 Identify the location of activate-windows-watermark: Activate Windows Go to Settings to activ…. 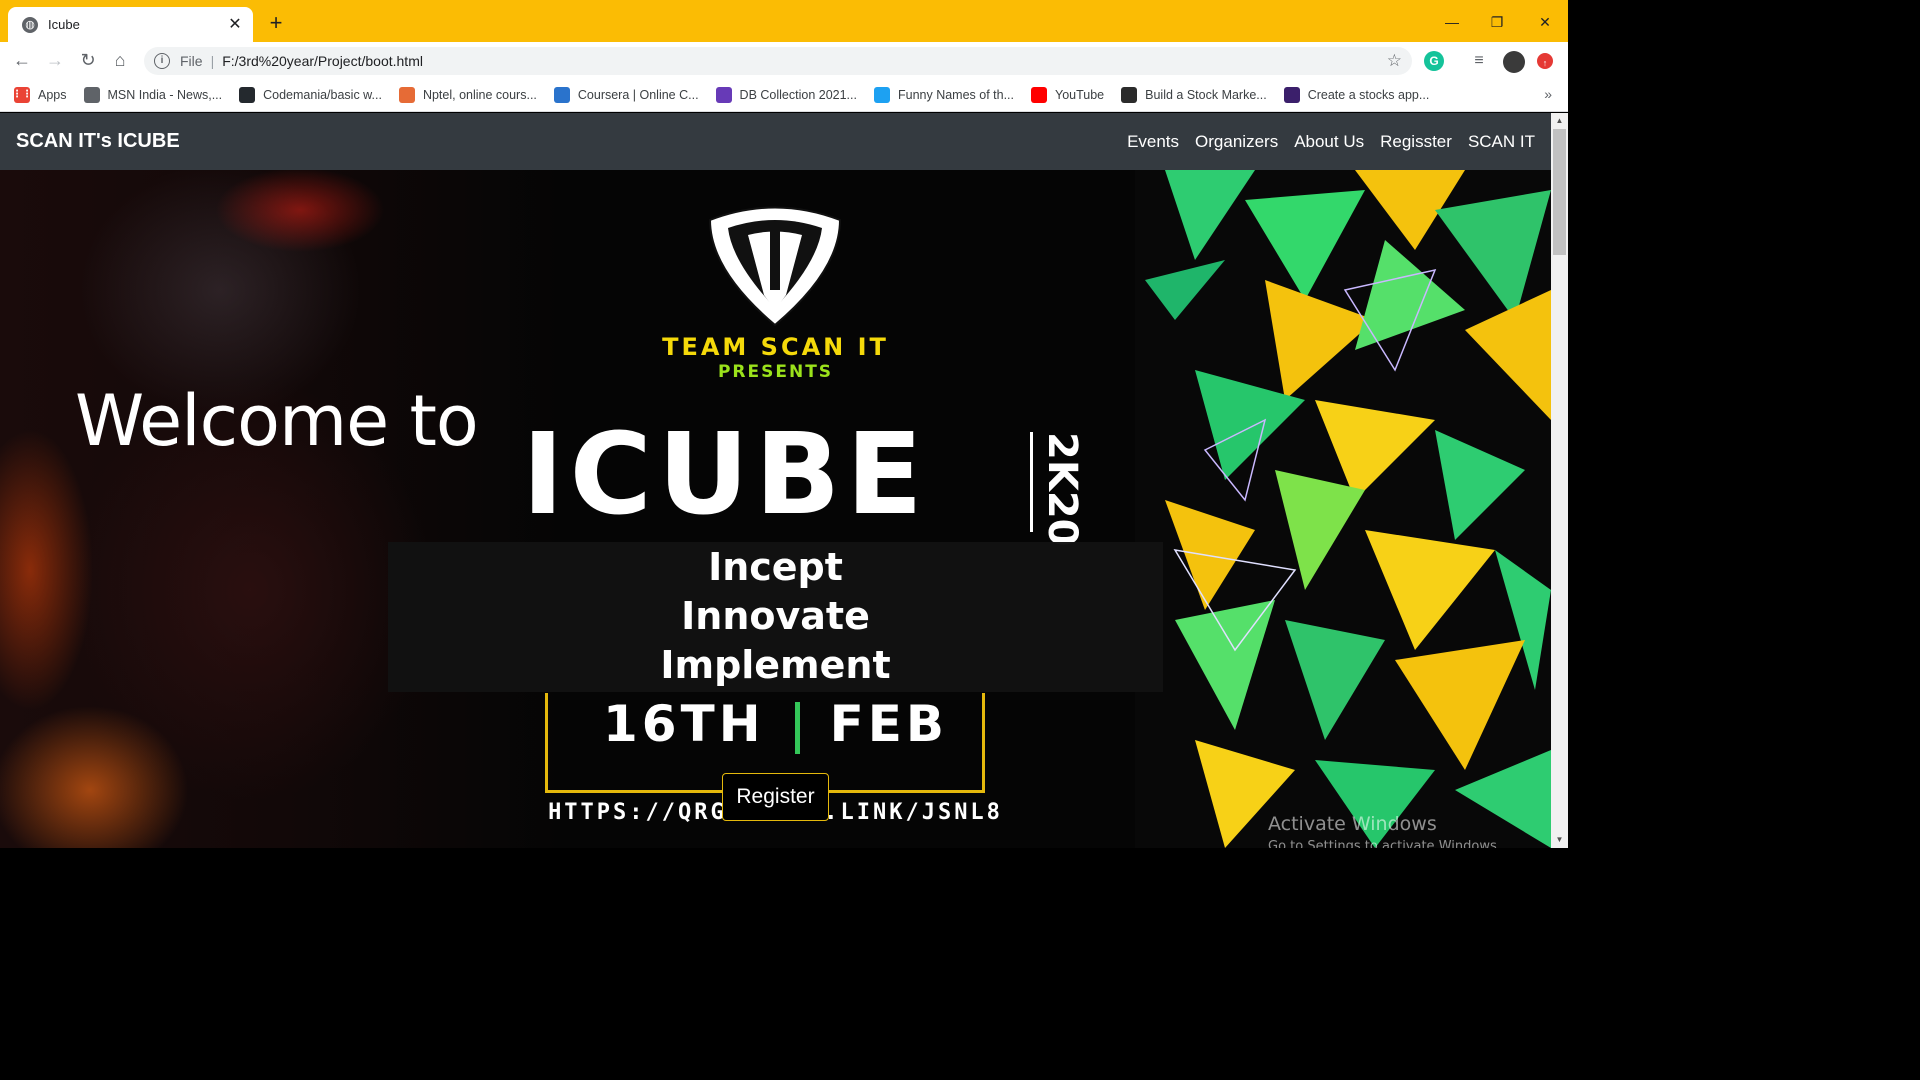
(1384, 830).